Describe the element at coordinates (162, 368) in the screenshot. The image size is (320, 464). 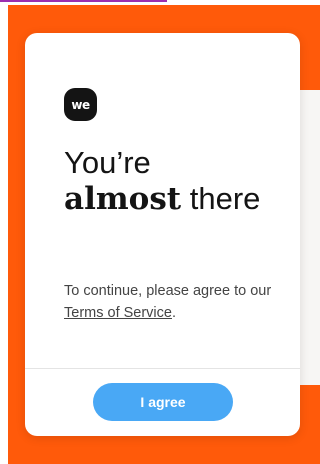
I see `footer-divider` at that location.